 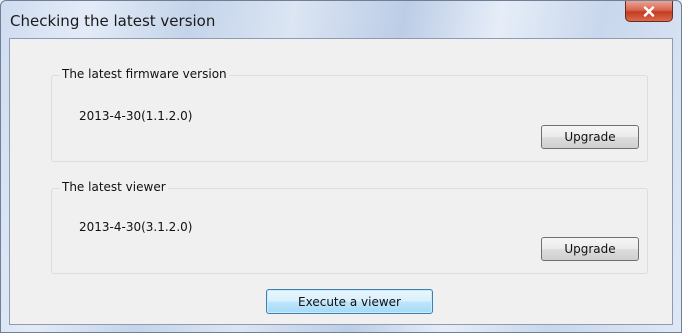 I want to click on viewer-version: 2013-4-30(3.1.2.0), so click(x=136, y=227).